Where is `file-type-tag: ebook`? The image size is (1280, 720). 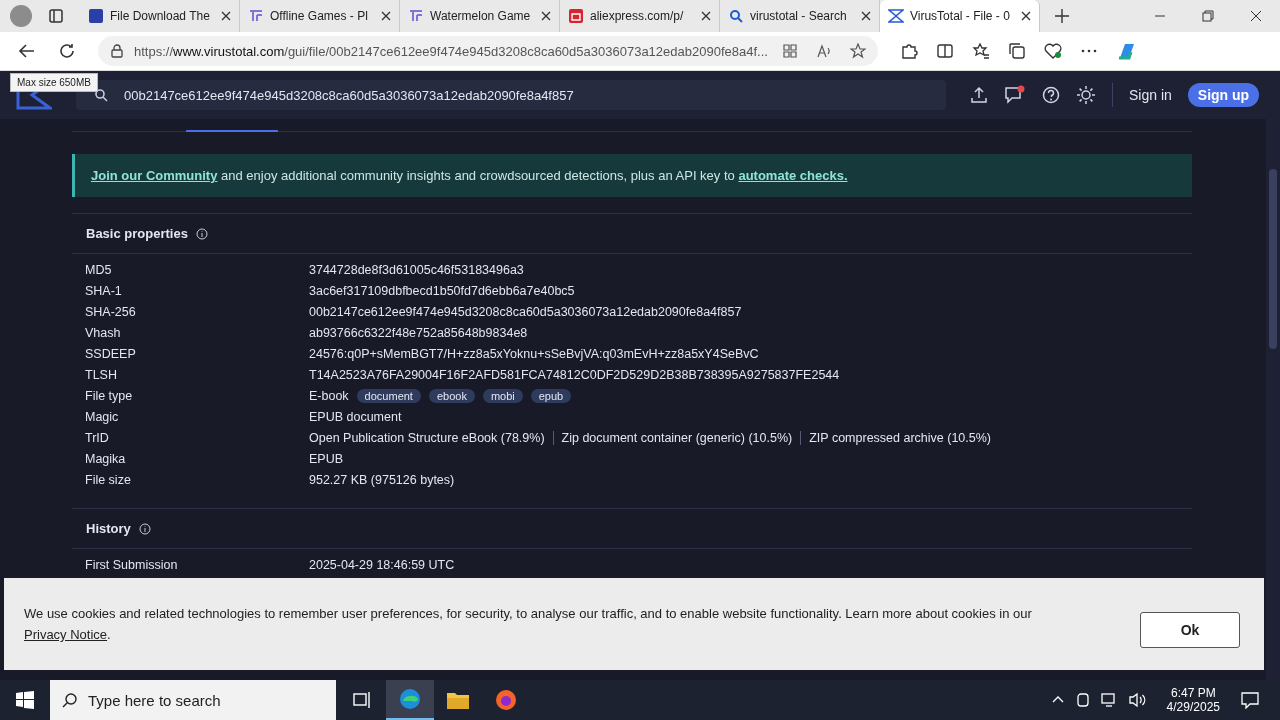
file-type-tag: ebook is located at coordinates (451, 395).